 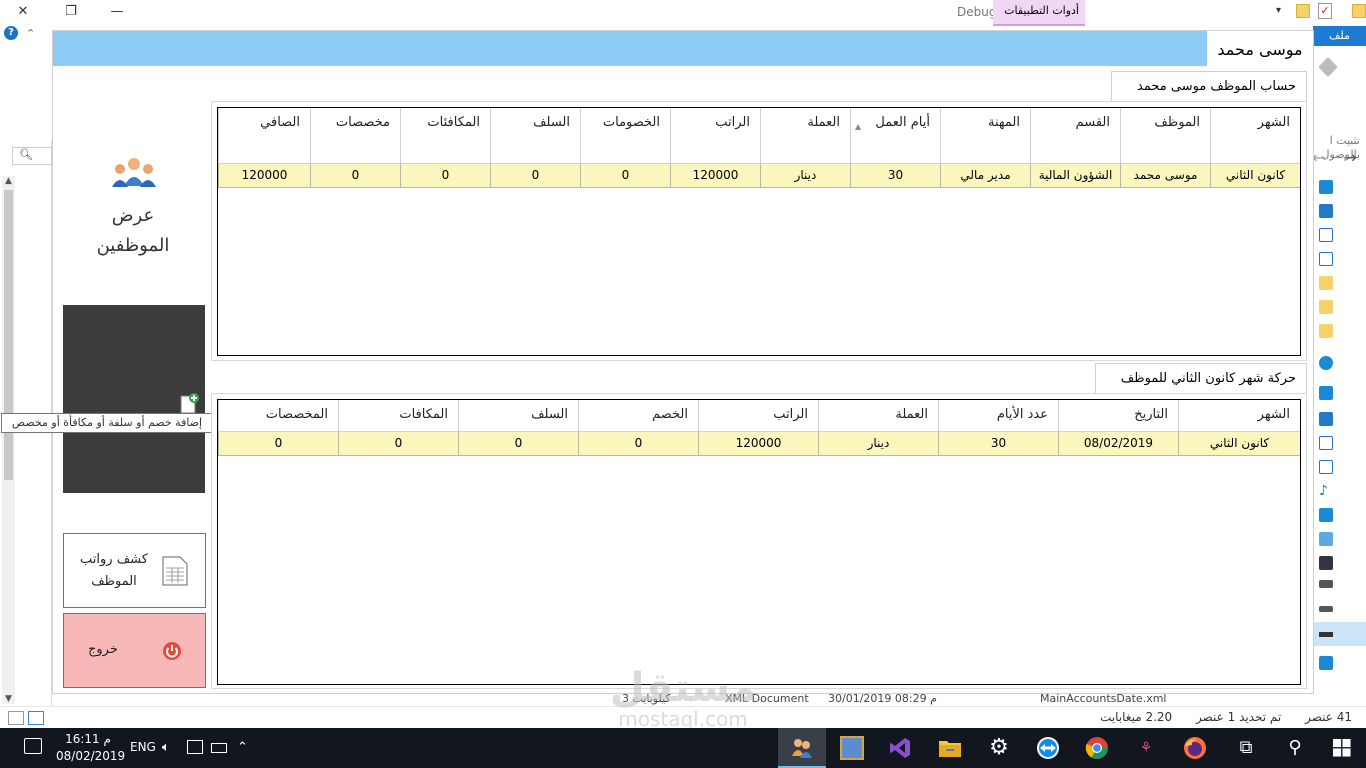 I want to click on column-header: أيام العمل ▲, so click(x=895, y=135).